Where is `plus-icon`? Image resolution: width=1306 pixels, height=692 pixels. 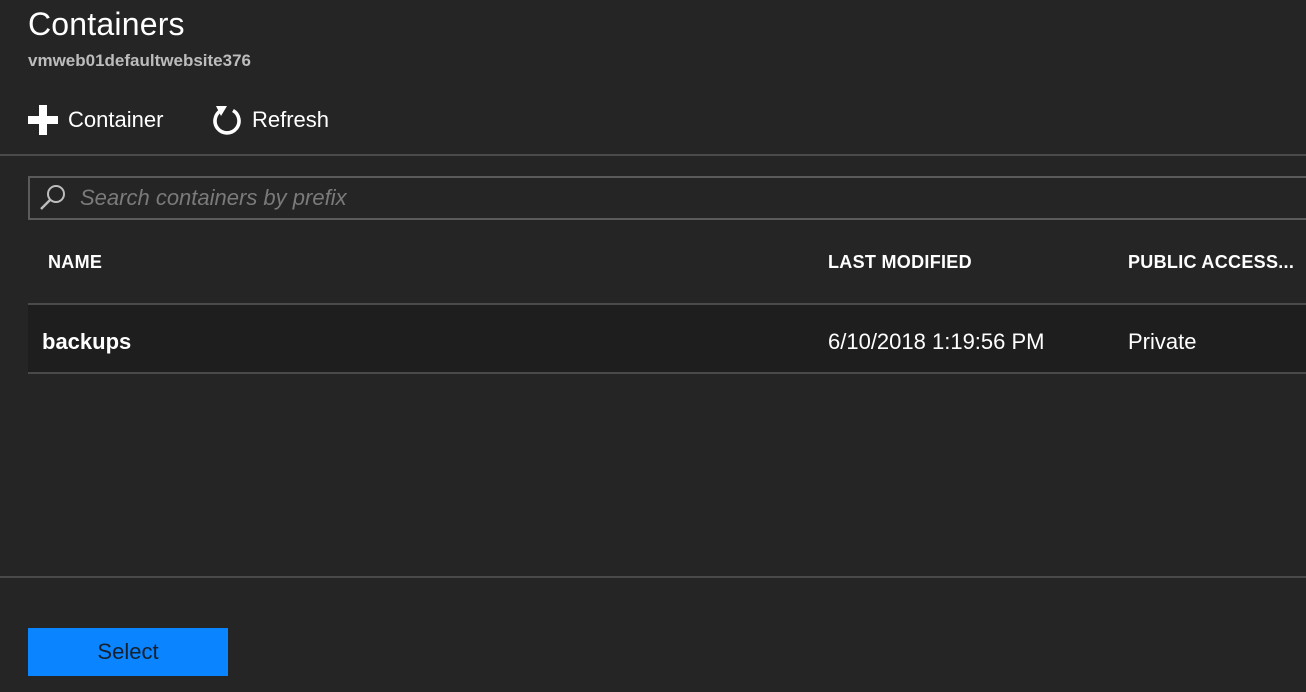
plus-icon is located at coordinates (43, 120).